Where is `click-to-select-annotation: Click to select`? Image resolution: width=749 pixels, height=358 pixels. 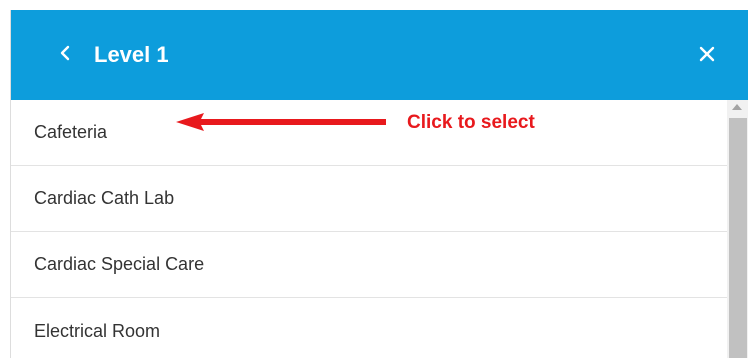 click-to-select-annotation: Click to select is located at coordinates (471, 122).